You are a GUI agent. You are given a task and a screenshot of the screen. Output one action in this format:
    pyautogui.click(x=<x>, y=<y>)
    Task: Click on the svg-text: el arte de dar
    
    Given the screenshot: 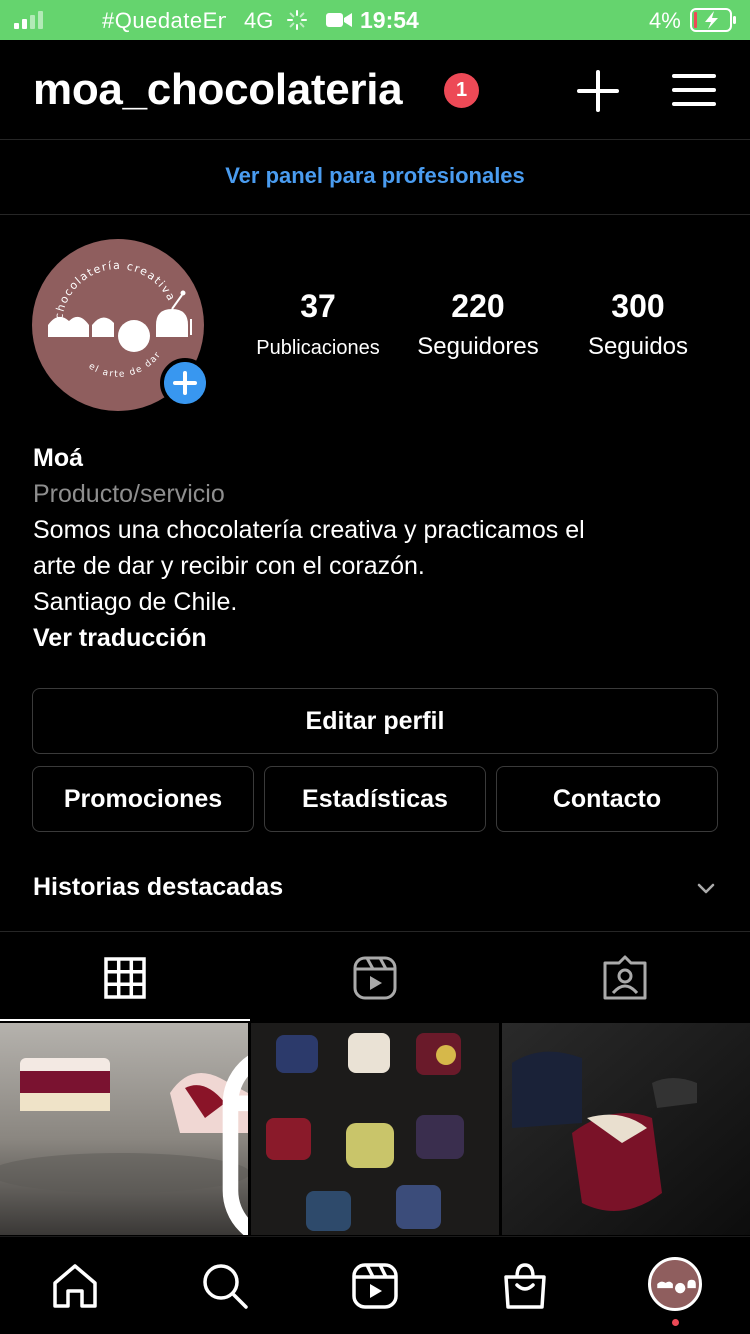 What is the action you would take?
    pyautogui.click(x=125, y=365)
    